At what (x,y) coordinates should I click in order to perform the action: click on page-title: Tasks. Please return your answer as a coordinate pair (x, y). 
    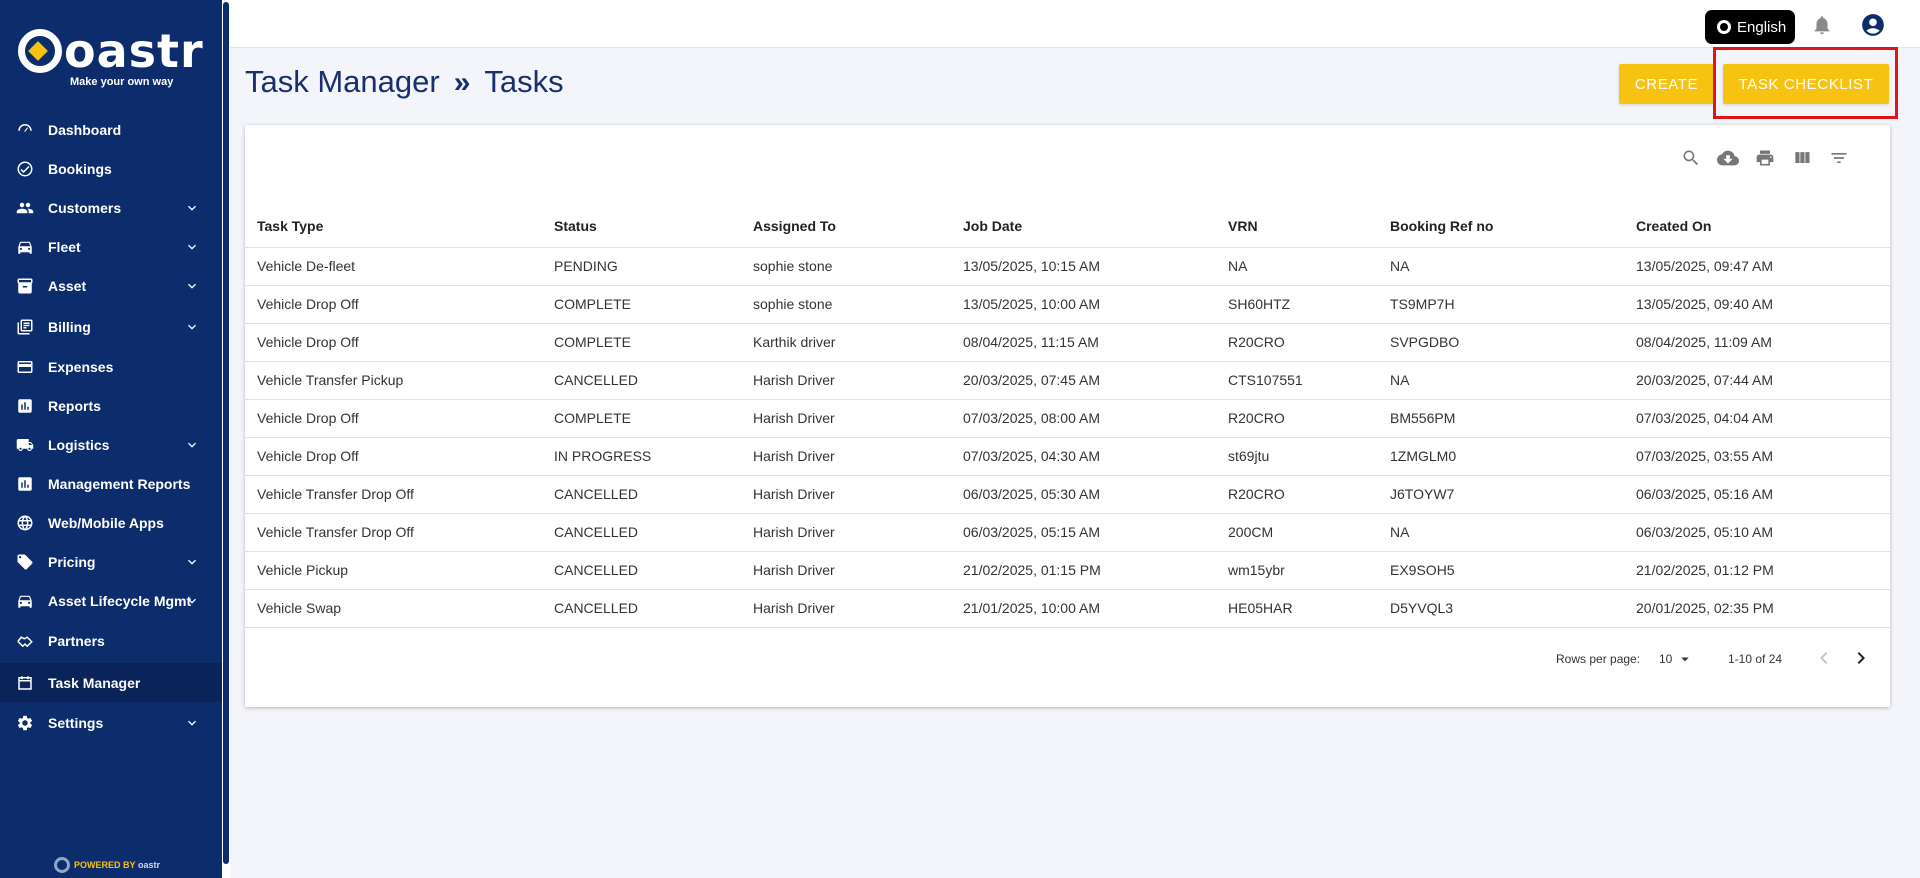
    Looking at the image, I should click on (524, 81).